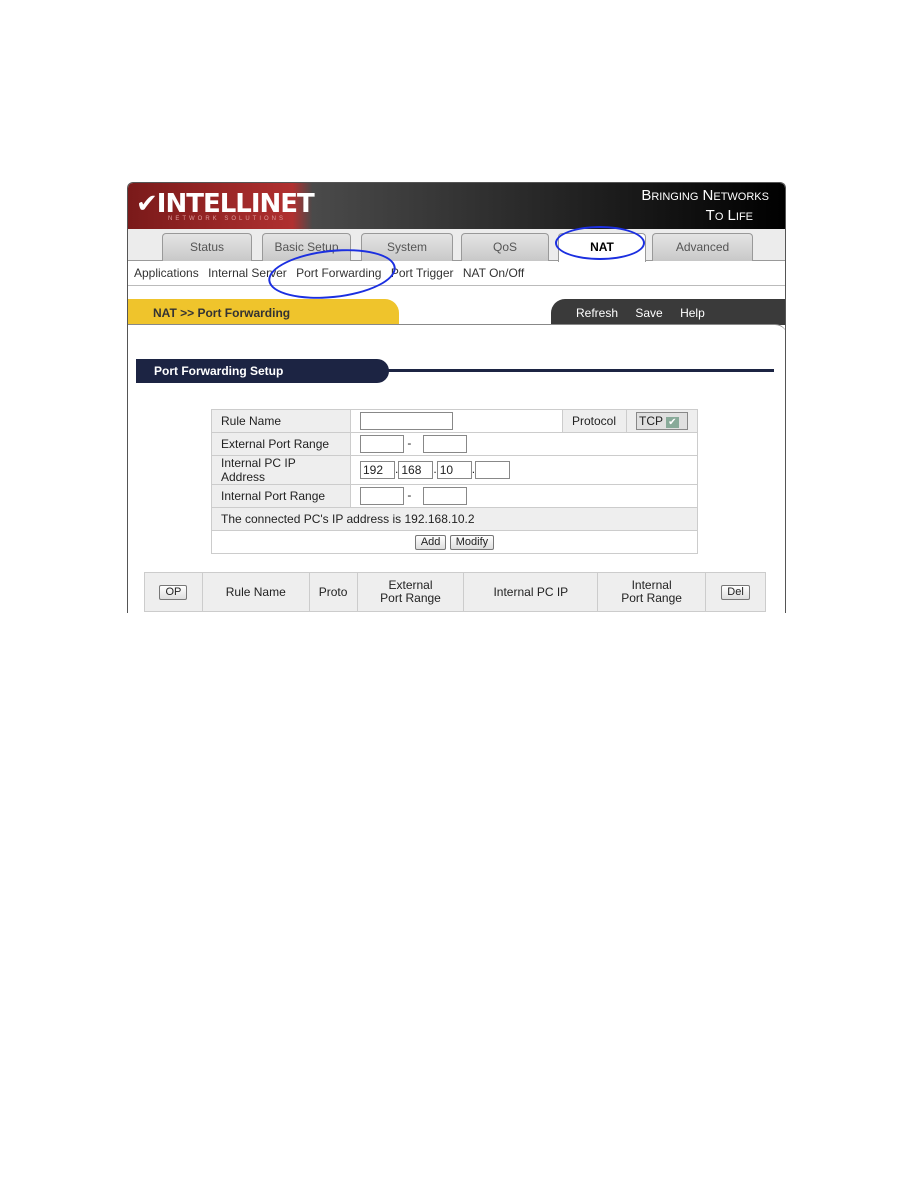 The height and width of the screenshot is (1188, 918). What do you see at coordinates (377, 470) in the screenshot?
I see `ip-octet-1-input: 192` at bounding box center [377, 470].